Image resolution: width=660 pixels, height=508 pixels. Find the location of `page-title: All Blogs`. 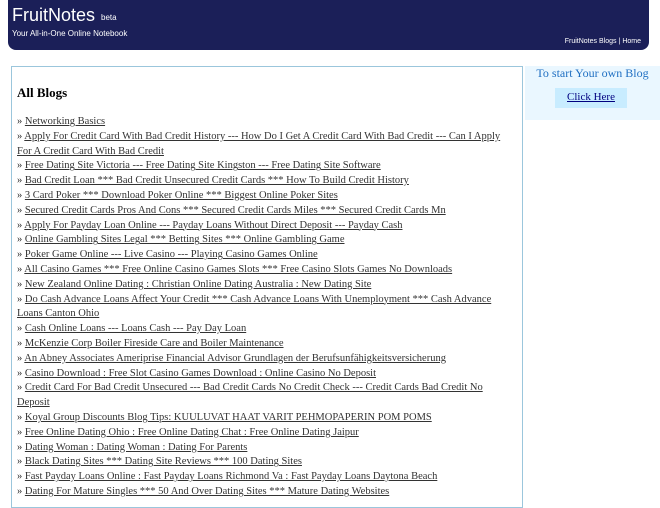

page-title: All Blogs is located at coordinates (42, 92).